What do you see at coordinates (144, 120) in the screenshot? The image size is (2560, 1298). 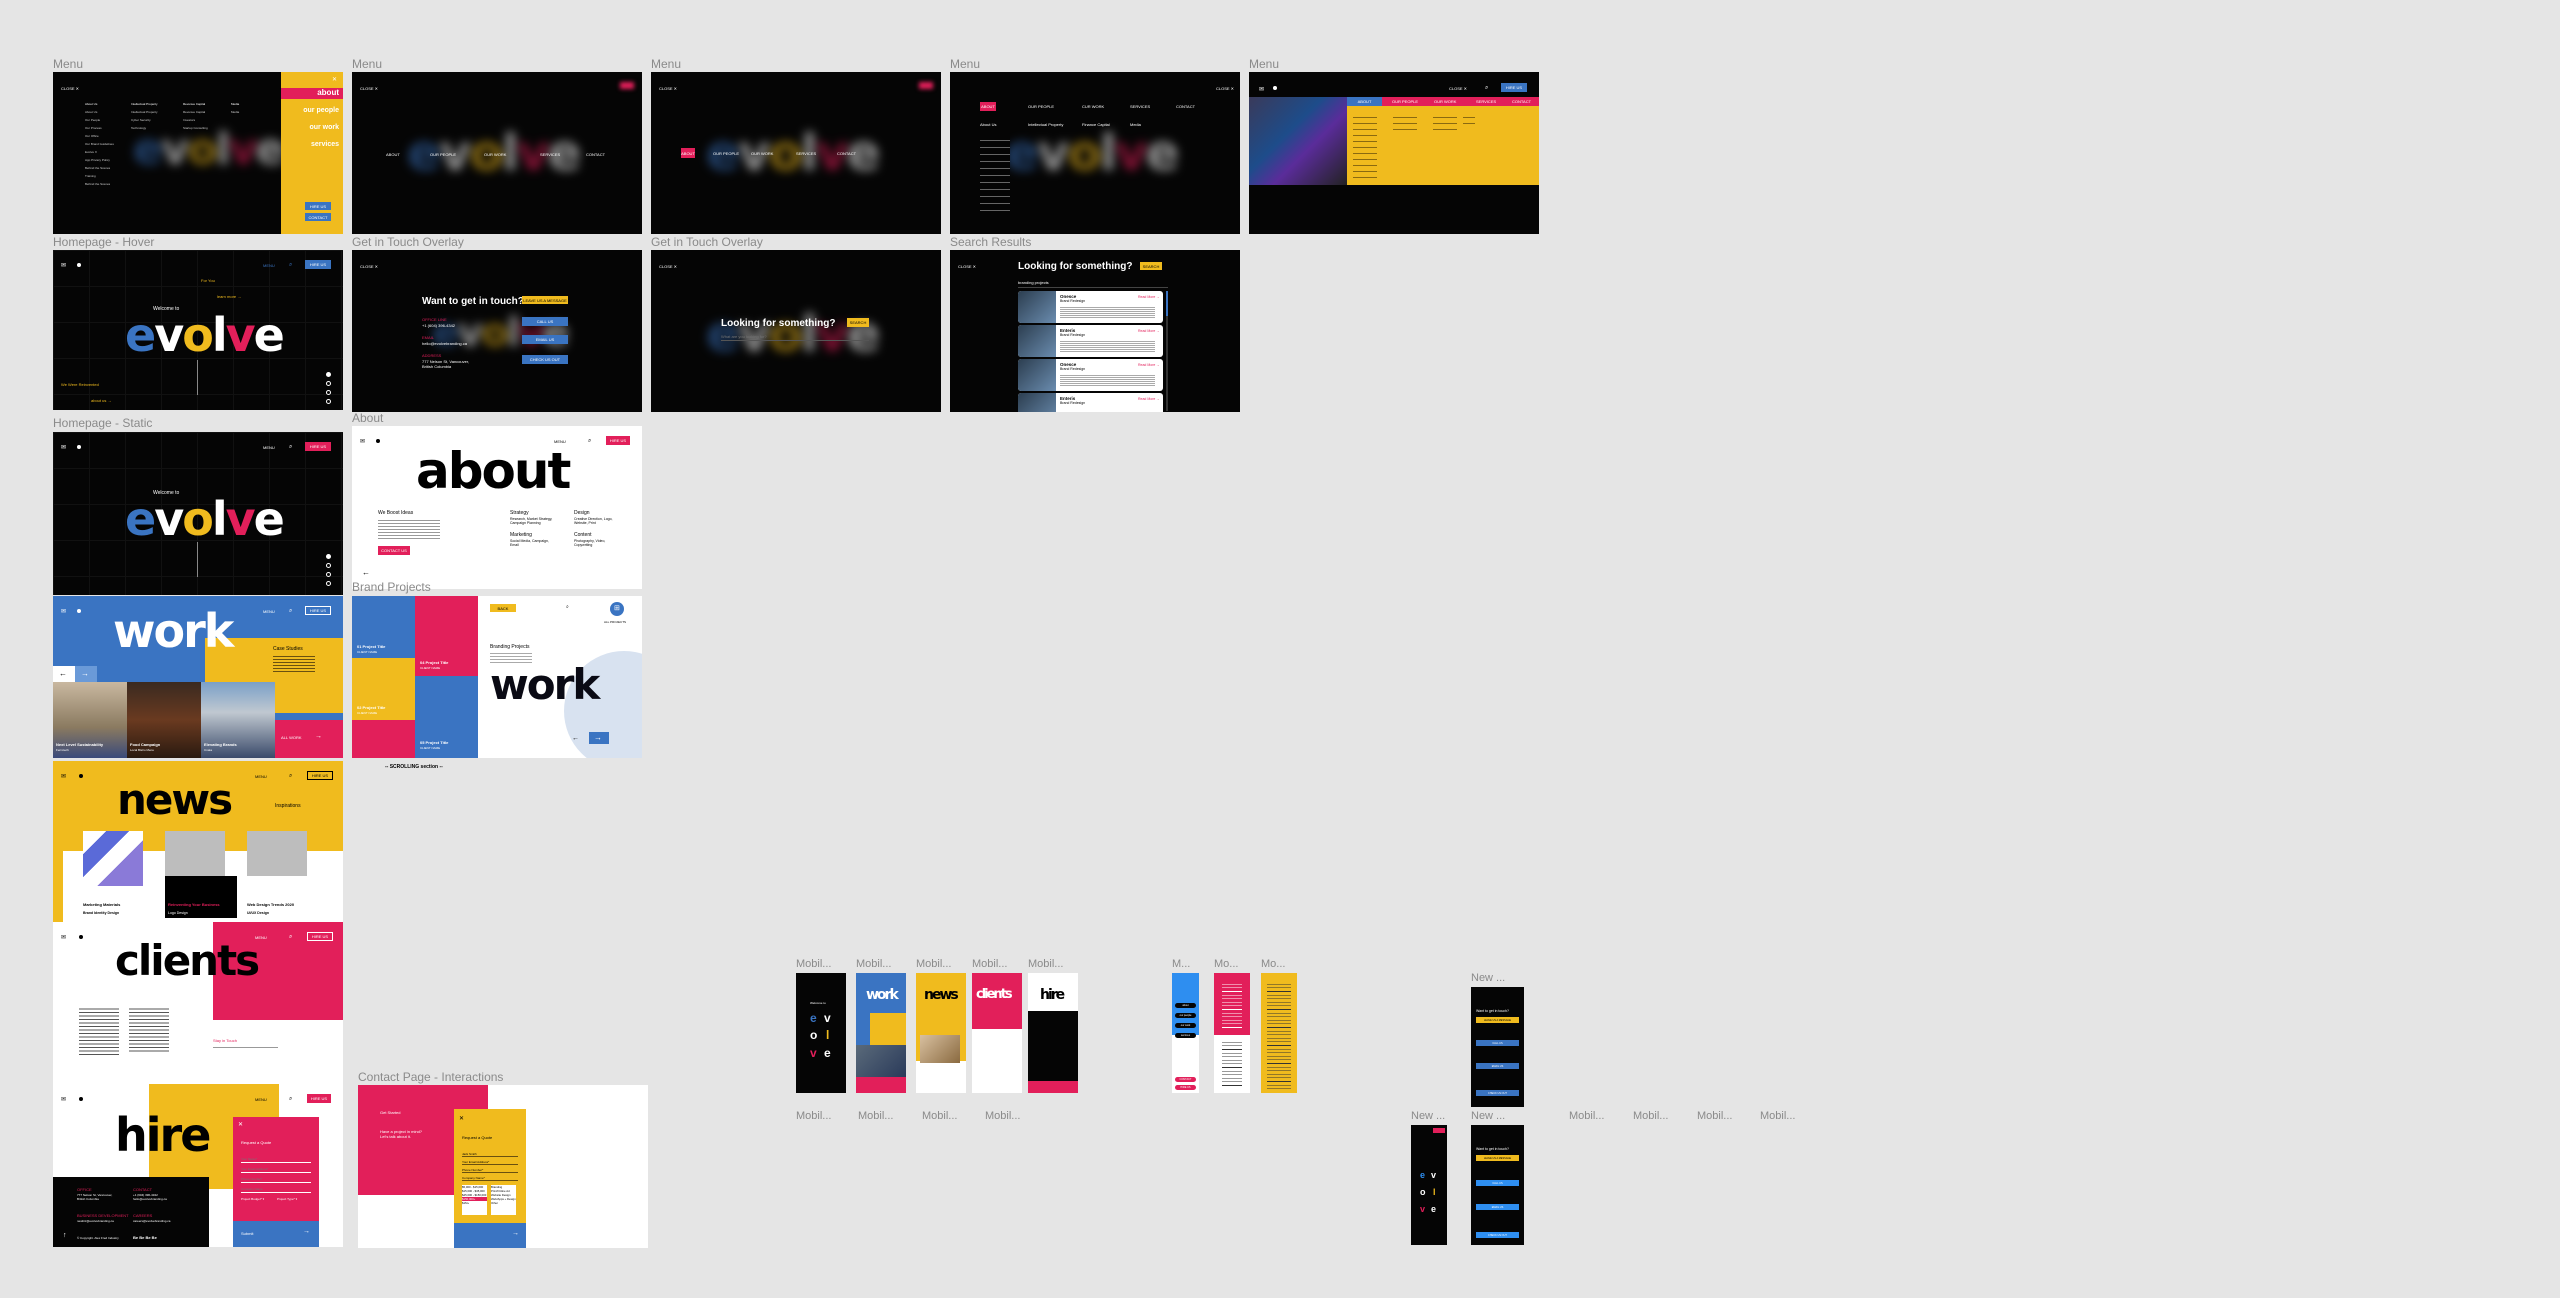 I see `menu-link: Cyber Security` at bounding box center [144, 120].